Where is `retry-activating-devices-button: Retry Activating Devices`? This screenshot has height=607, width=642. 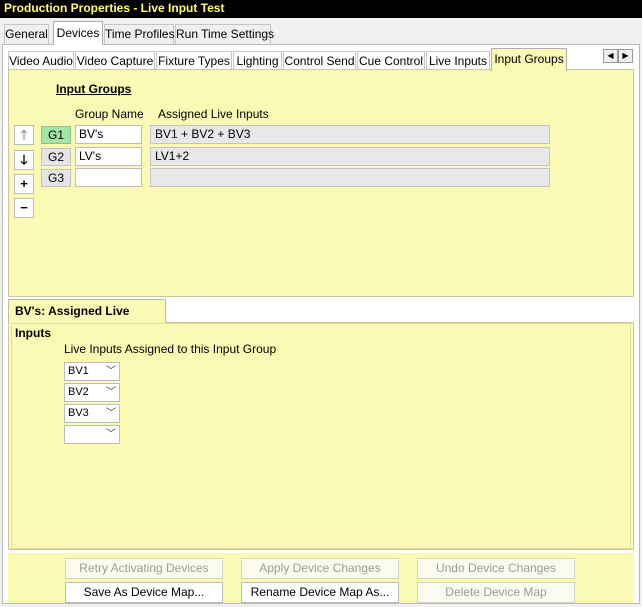 retry-activating-devices-button: Retry Activating Devices is located at coordinates (144, 568).